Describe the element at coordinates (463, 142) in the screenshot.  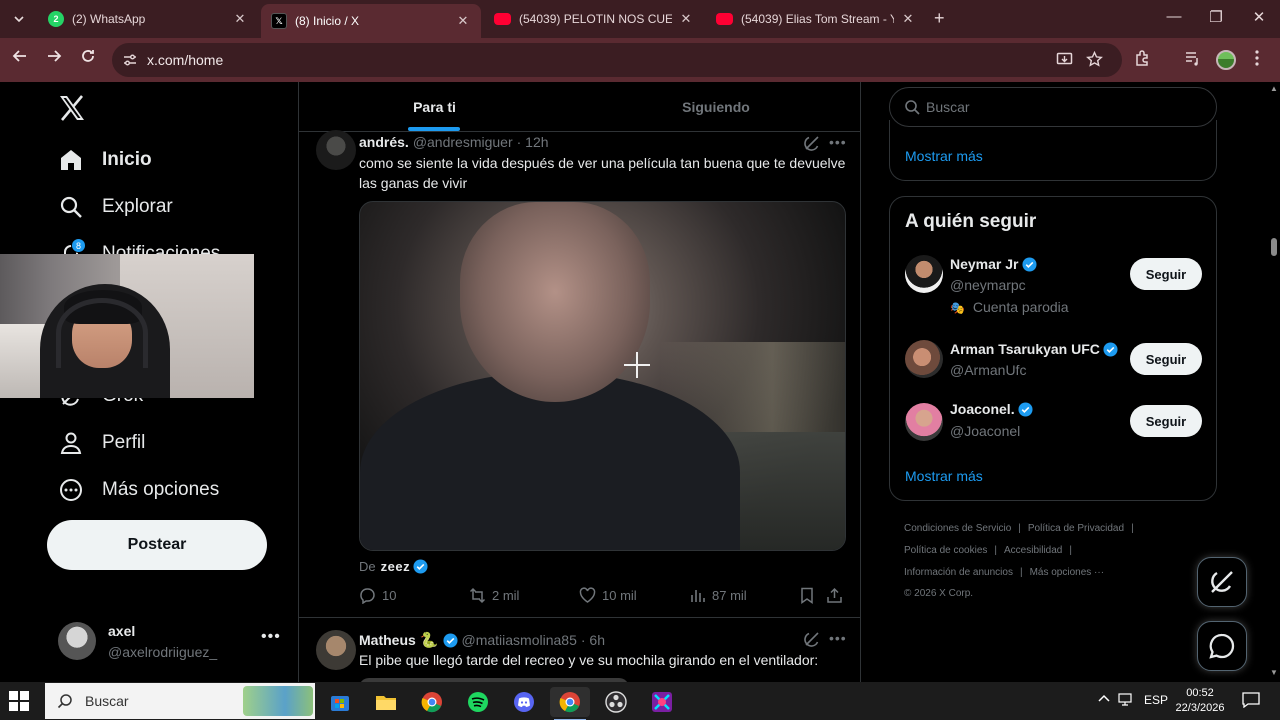
I see `post-author-handle: @andresmiguer` at that location.